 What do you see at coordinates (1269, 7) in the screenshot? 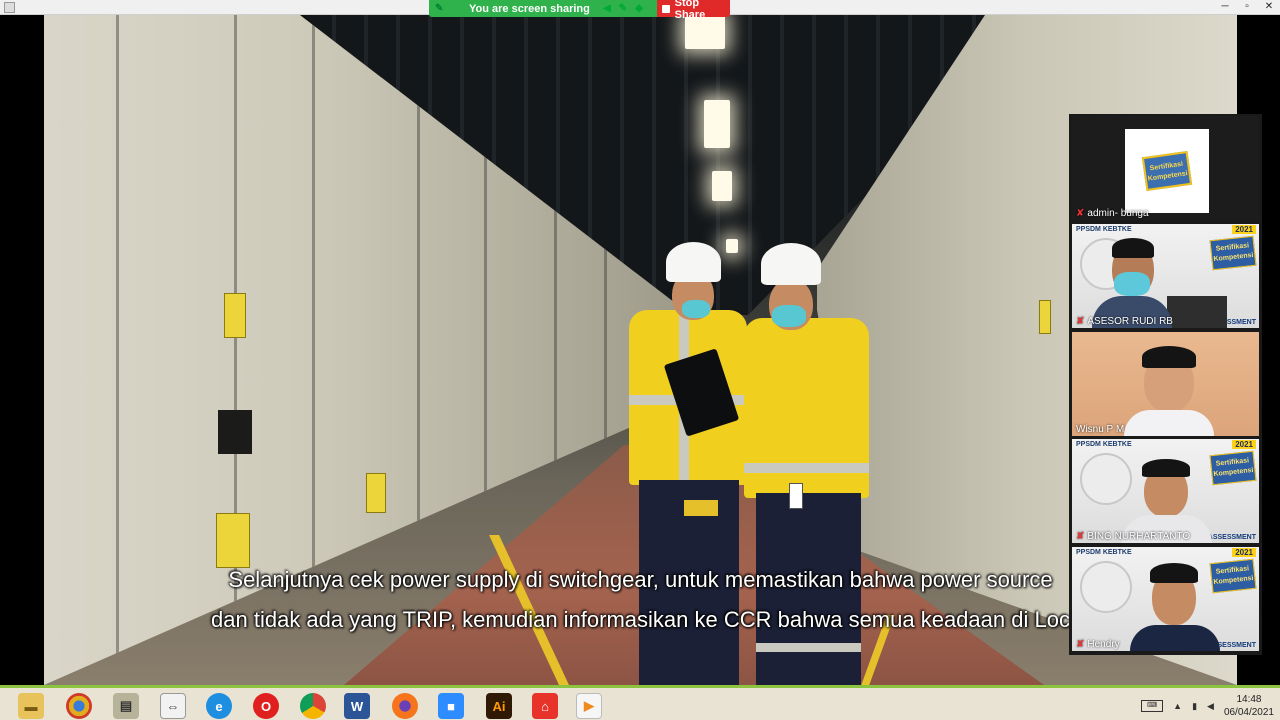
I see `close-icon: ✕` at bounding box center [1269, 7].